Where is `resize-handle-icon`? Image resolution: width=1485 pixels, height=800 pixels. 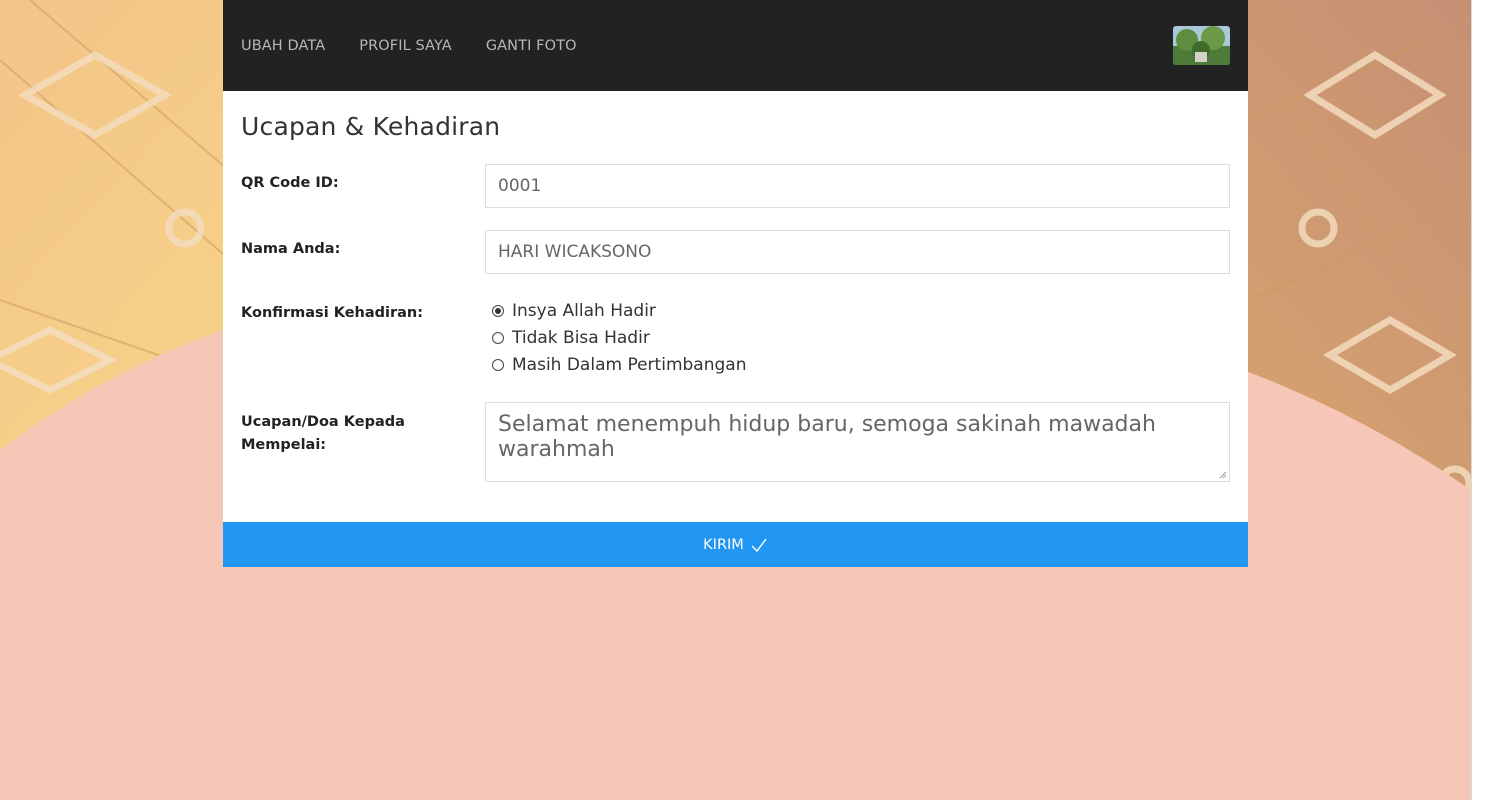
resize-handle-icon is located at coordinates (1223, 475).